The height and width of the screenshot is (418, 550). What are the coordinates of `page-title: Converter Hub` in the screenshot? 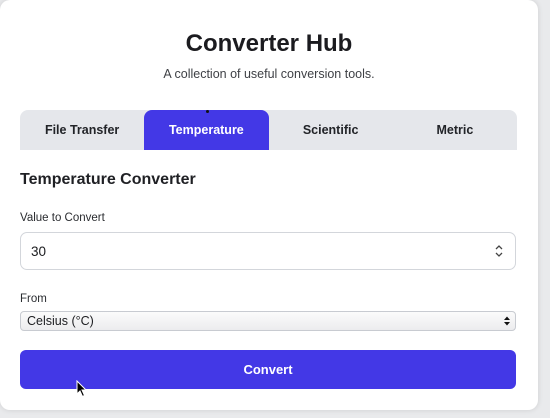 It's located at (269, 43).